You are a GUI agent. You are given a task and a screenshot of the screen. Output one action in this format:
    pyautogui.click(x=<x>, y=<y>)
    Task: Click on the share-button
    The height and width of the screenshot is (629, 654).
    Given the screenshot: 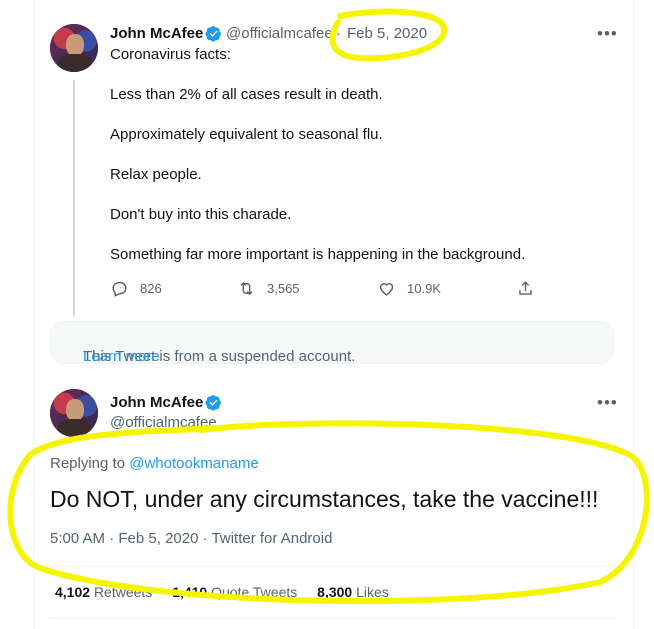 What is the action you would take?
    pyautogui.click(x=525, y=288)
    